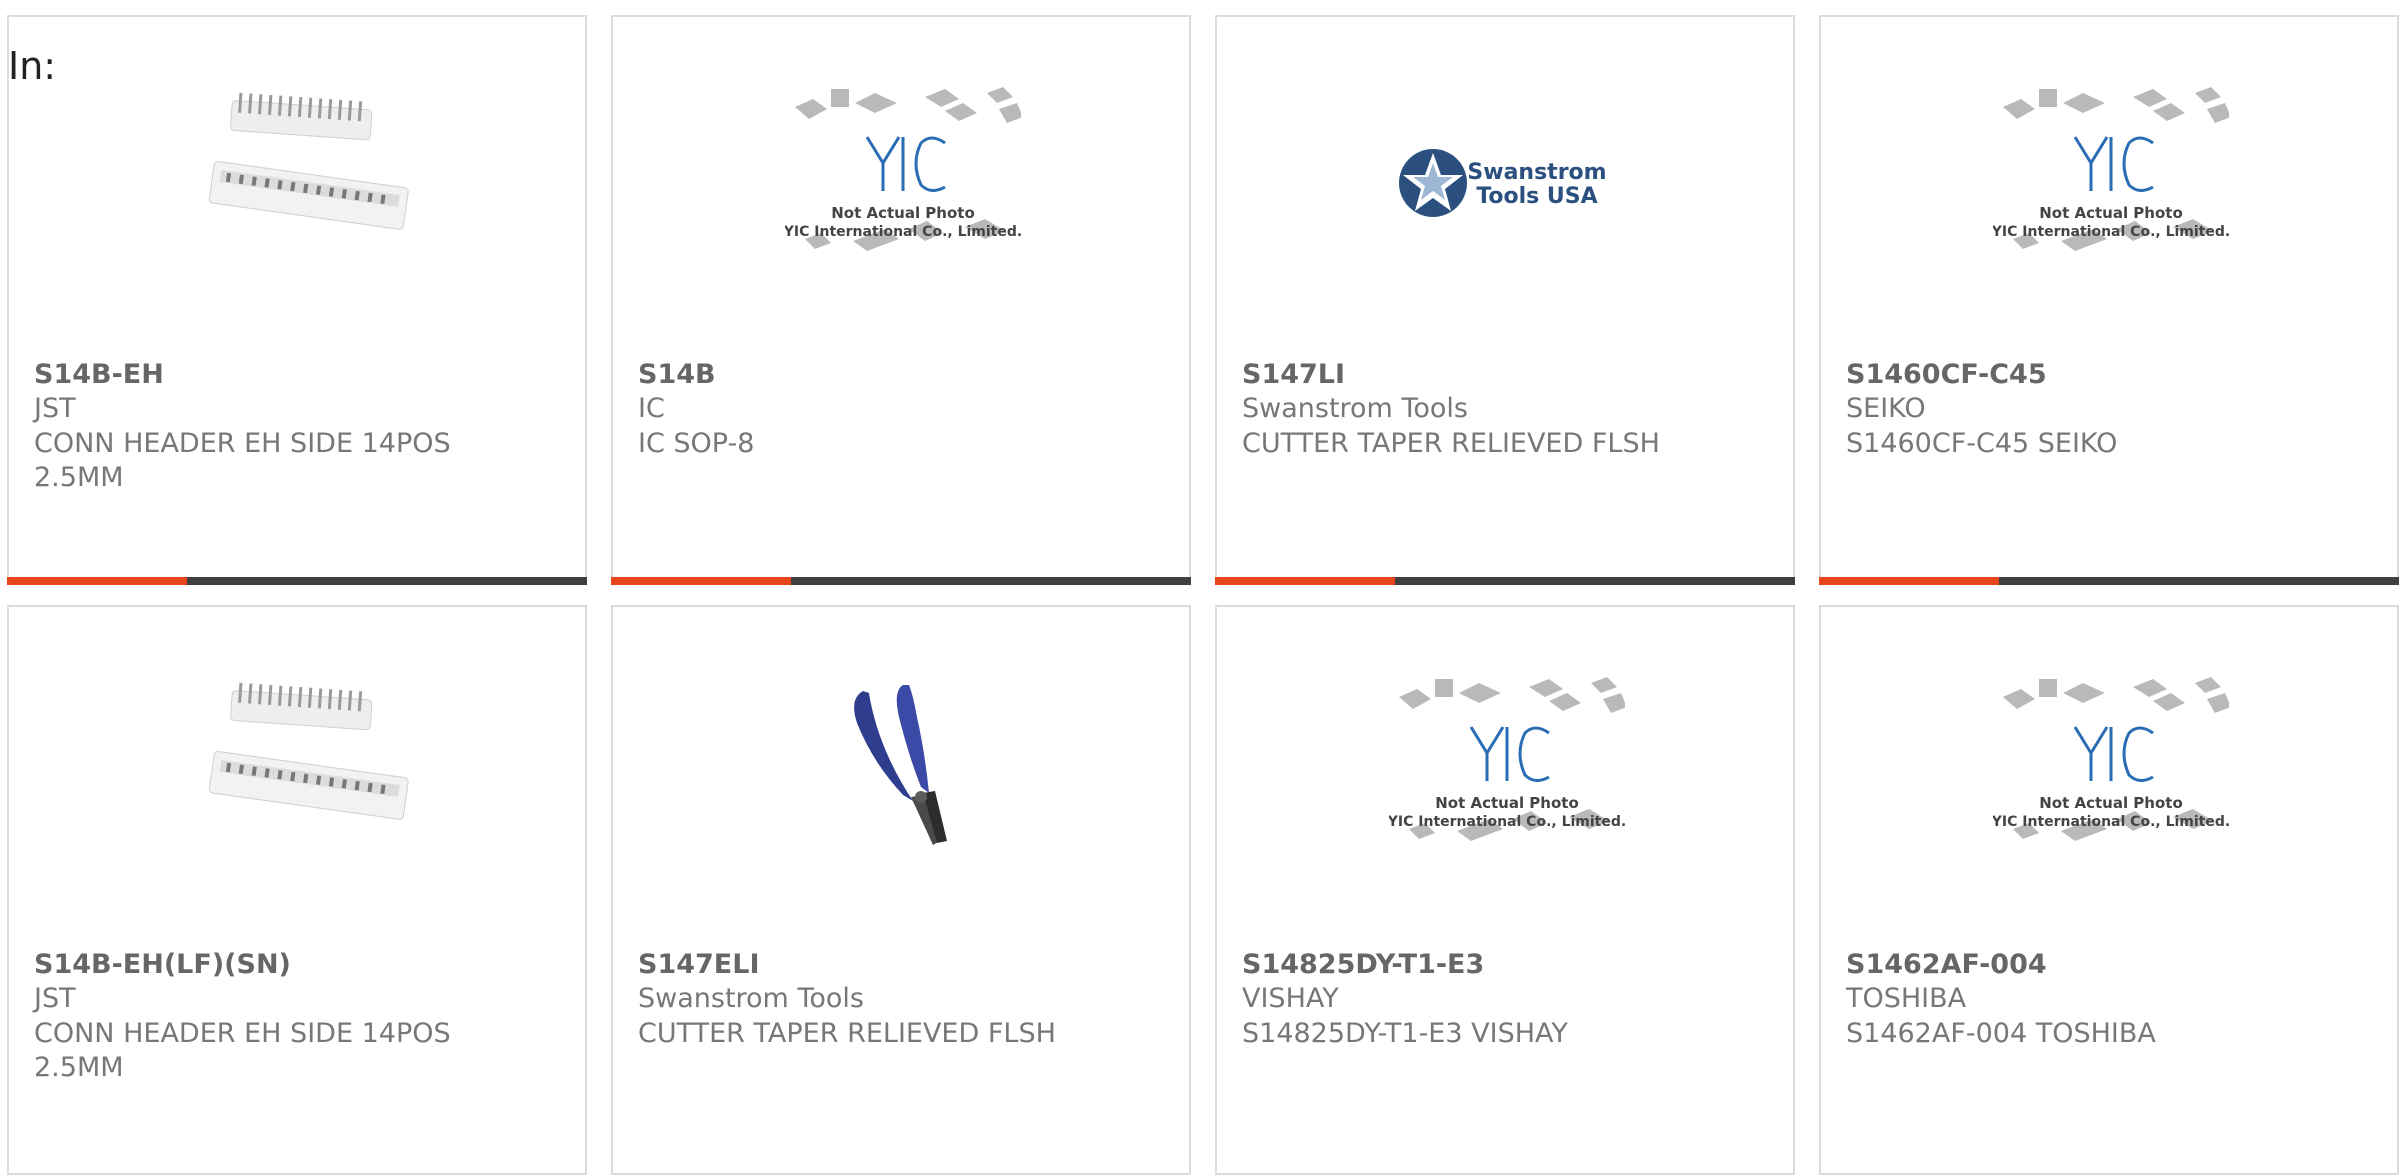 The width and height of the screenshot is (2400, 1175). I want to click on part-number: S1462AF-004, so click(1946, 964).